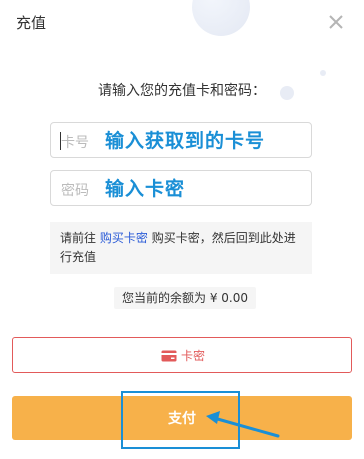 The width and height of the screenshot is (364, 459). Describe the element at coordinates (178, 247) in the screenshot. I see `tip-suffix: 购买卡密，然后回到此处进行充值` at that location.